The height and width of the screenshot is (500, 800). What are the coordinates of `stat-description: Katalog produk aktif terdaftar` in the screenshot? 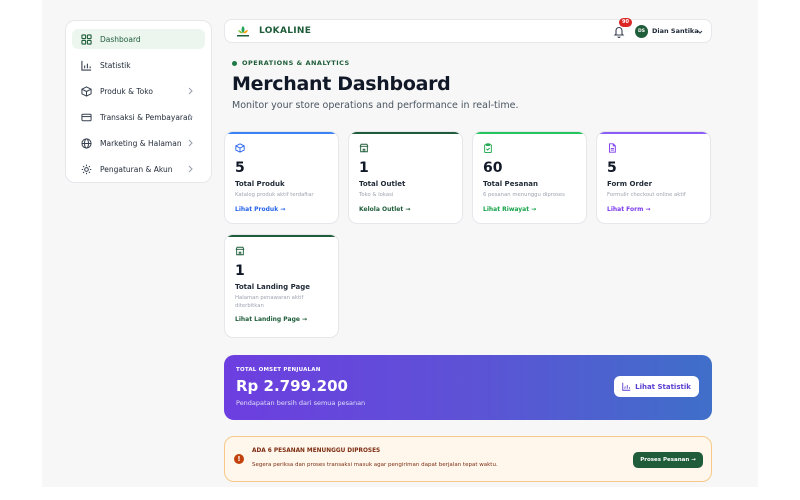 It's located at (274, 195).